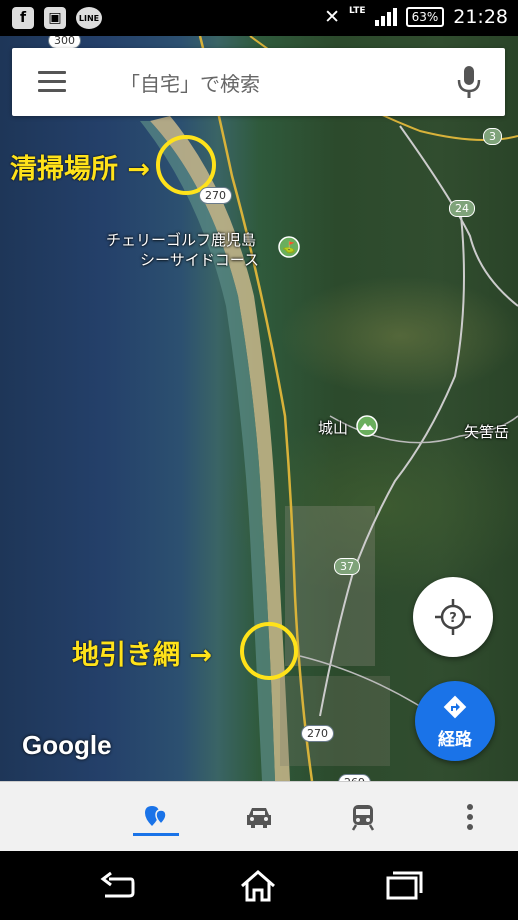 This screenshot has width=518, height=920. I want to click on menu-icon, so click(52, 82).